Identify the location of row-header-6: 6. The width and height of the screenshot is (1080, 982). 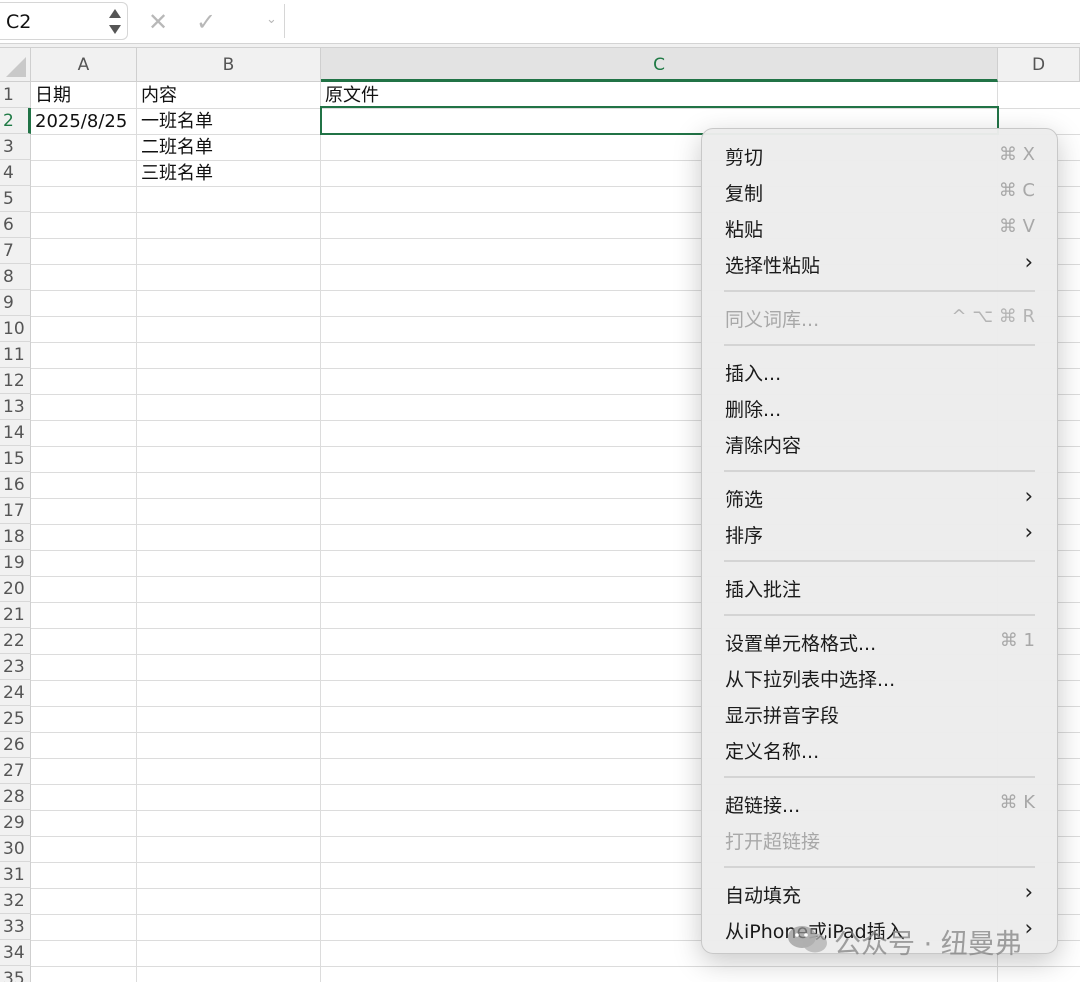
(15, 225).